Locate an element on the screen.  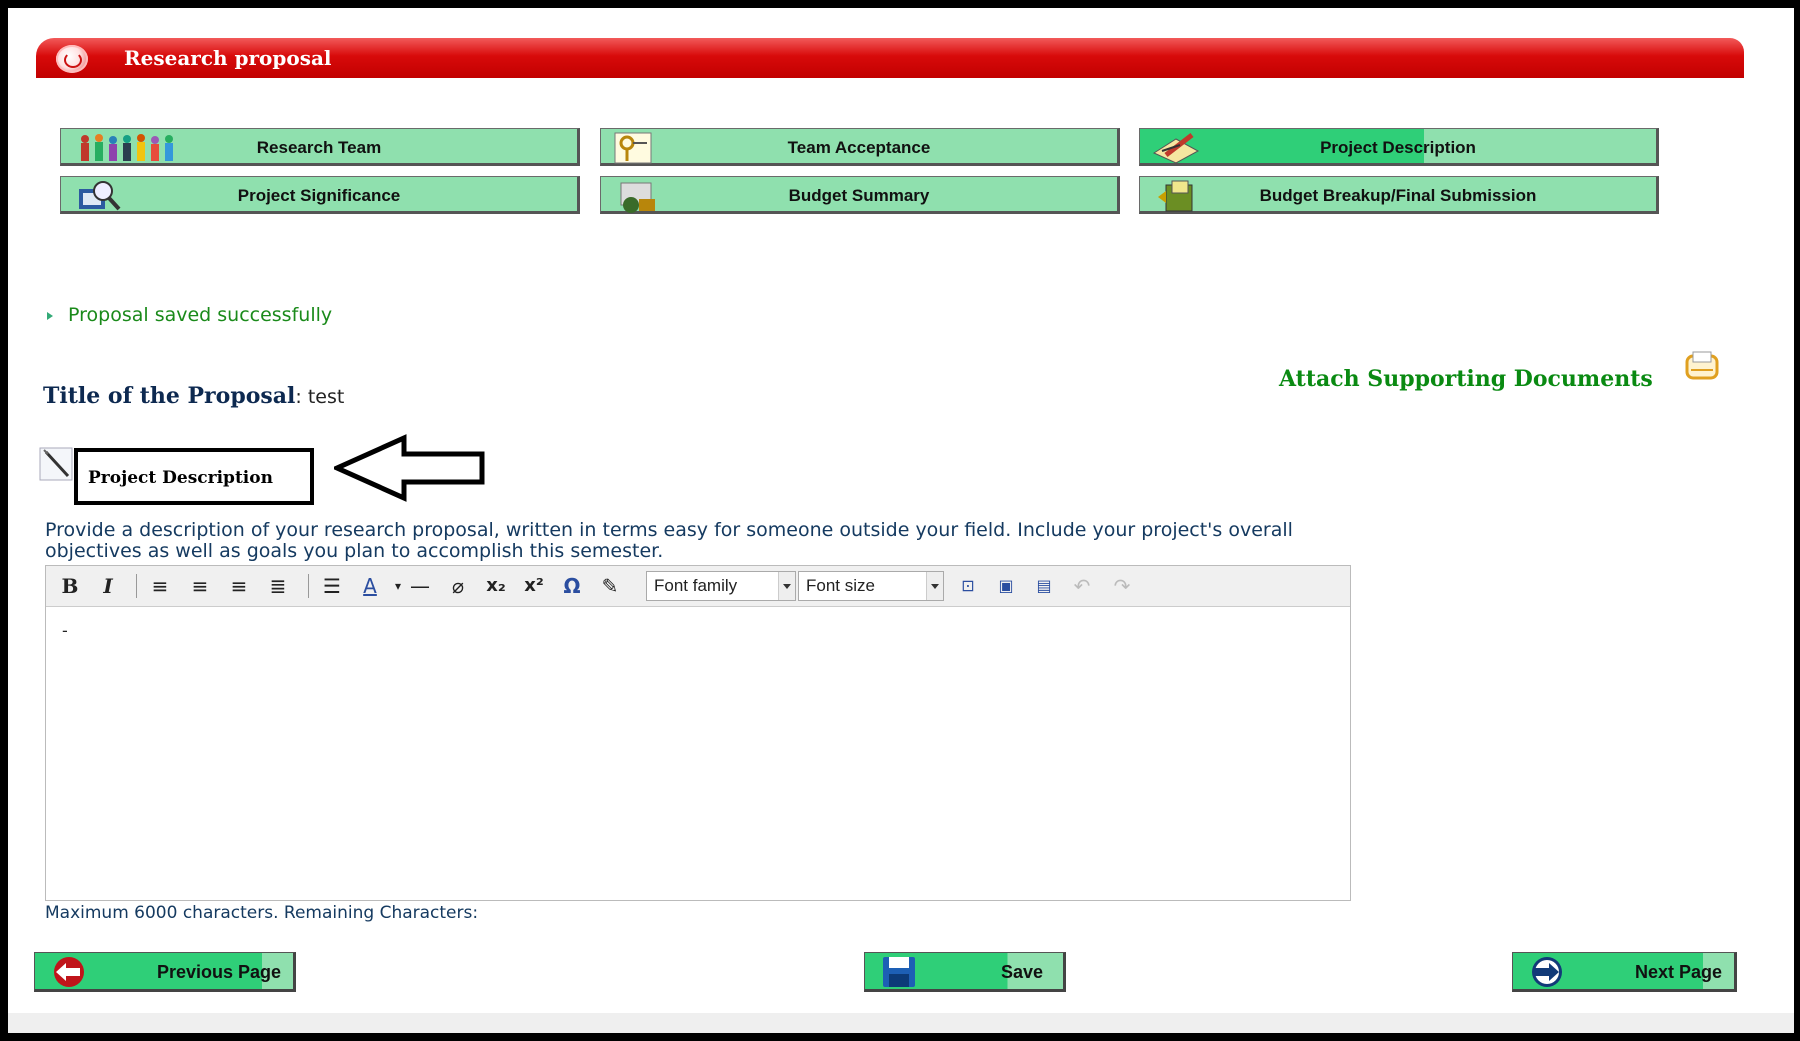
proposal-title-row: Title of the Proposal: test is located at coordinates (193, 396).